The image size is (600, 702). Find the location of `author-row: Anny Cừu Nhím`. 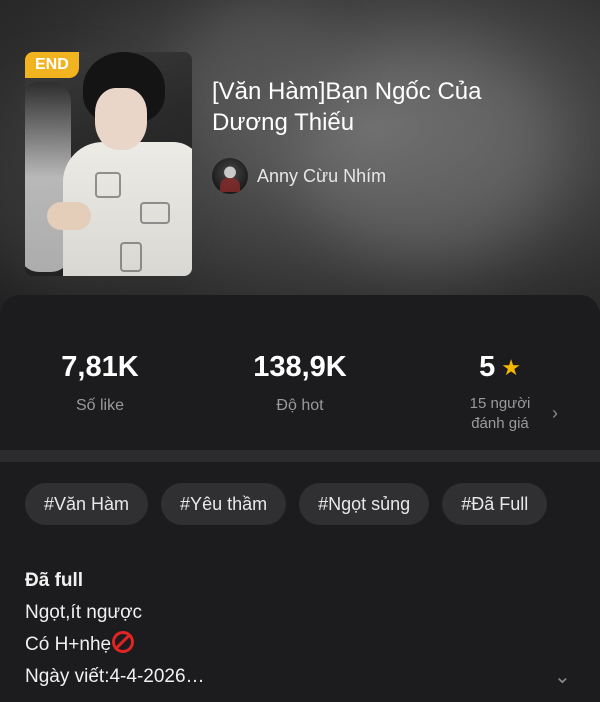

author-row: Anny Cừu Nhím is located at coordinates (299, 176).